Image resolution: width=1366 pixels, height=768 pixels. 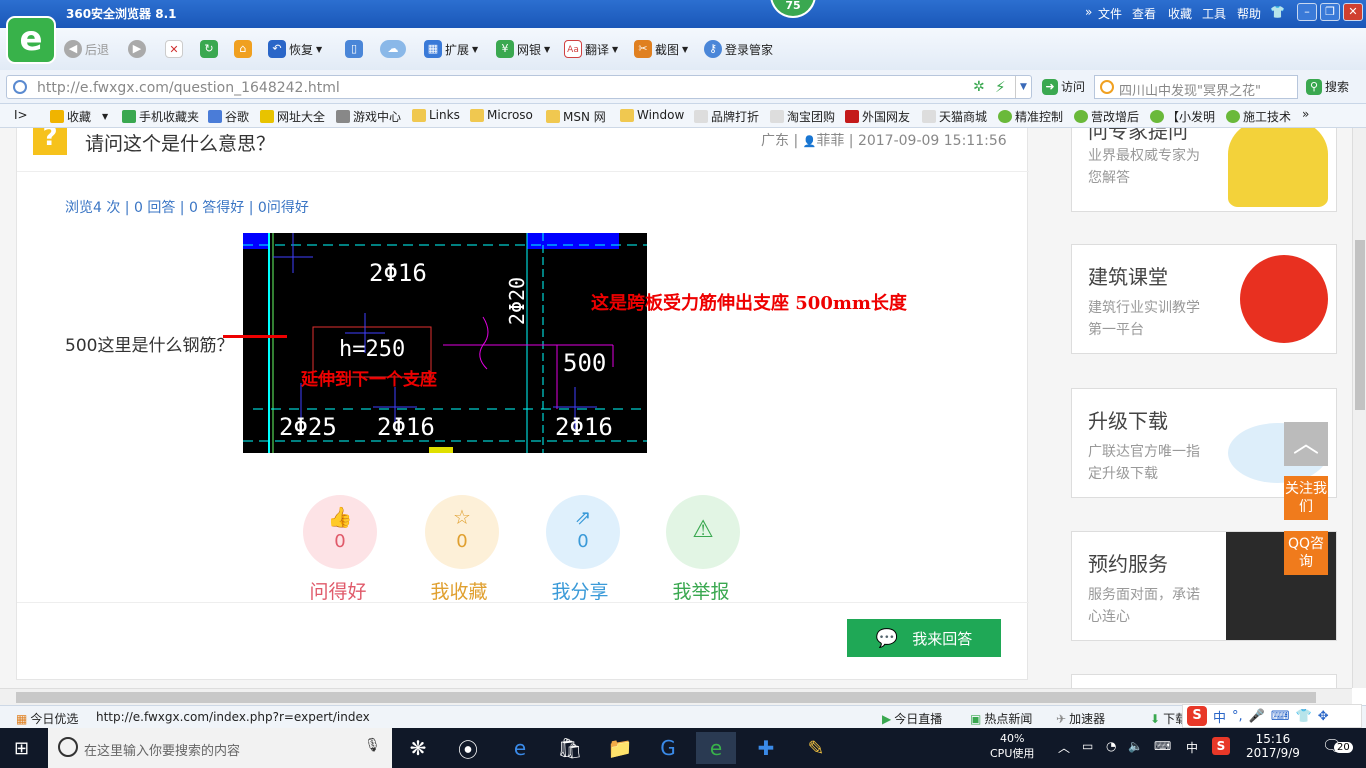 I want to click on like-label: 问得好, so click(x=338, y=590).